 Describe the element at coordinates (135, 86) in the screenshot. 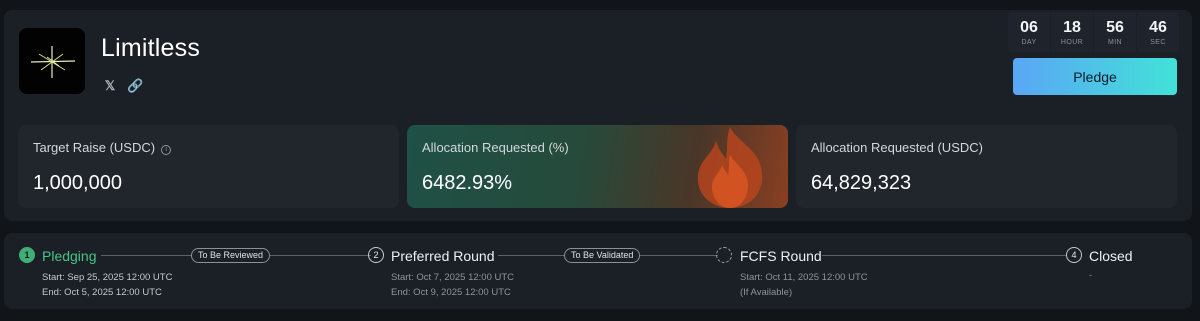

I see `link-icon: 🔗` at that location.